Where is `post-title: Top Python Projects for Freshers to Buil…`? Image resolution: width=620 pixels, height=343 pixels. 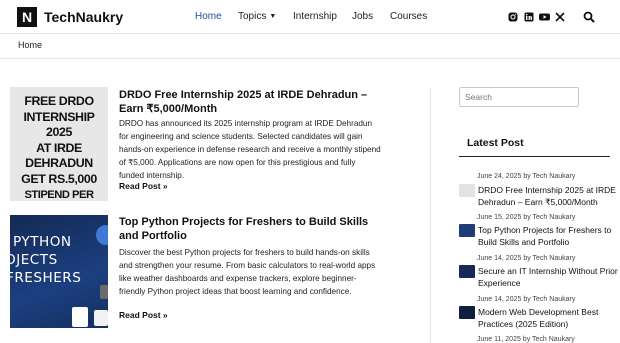 post-title: Top Python Projects for Freshers to Buil… is located at coordinates (249, 229).